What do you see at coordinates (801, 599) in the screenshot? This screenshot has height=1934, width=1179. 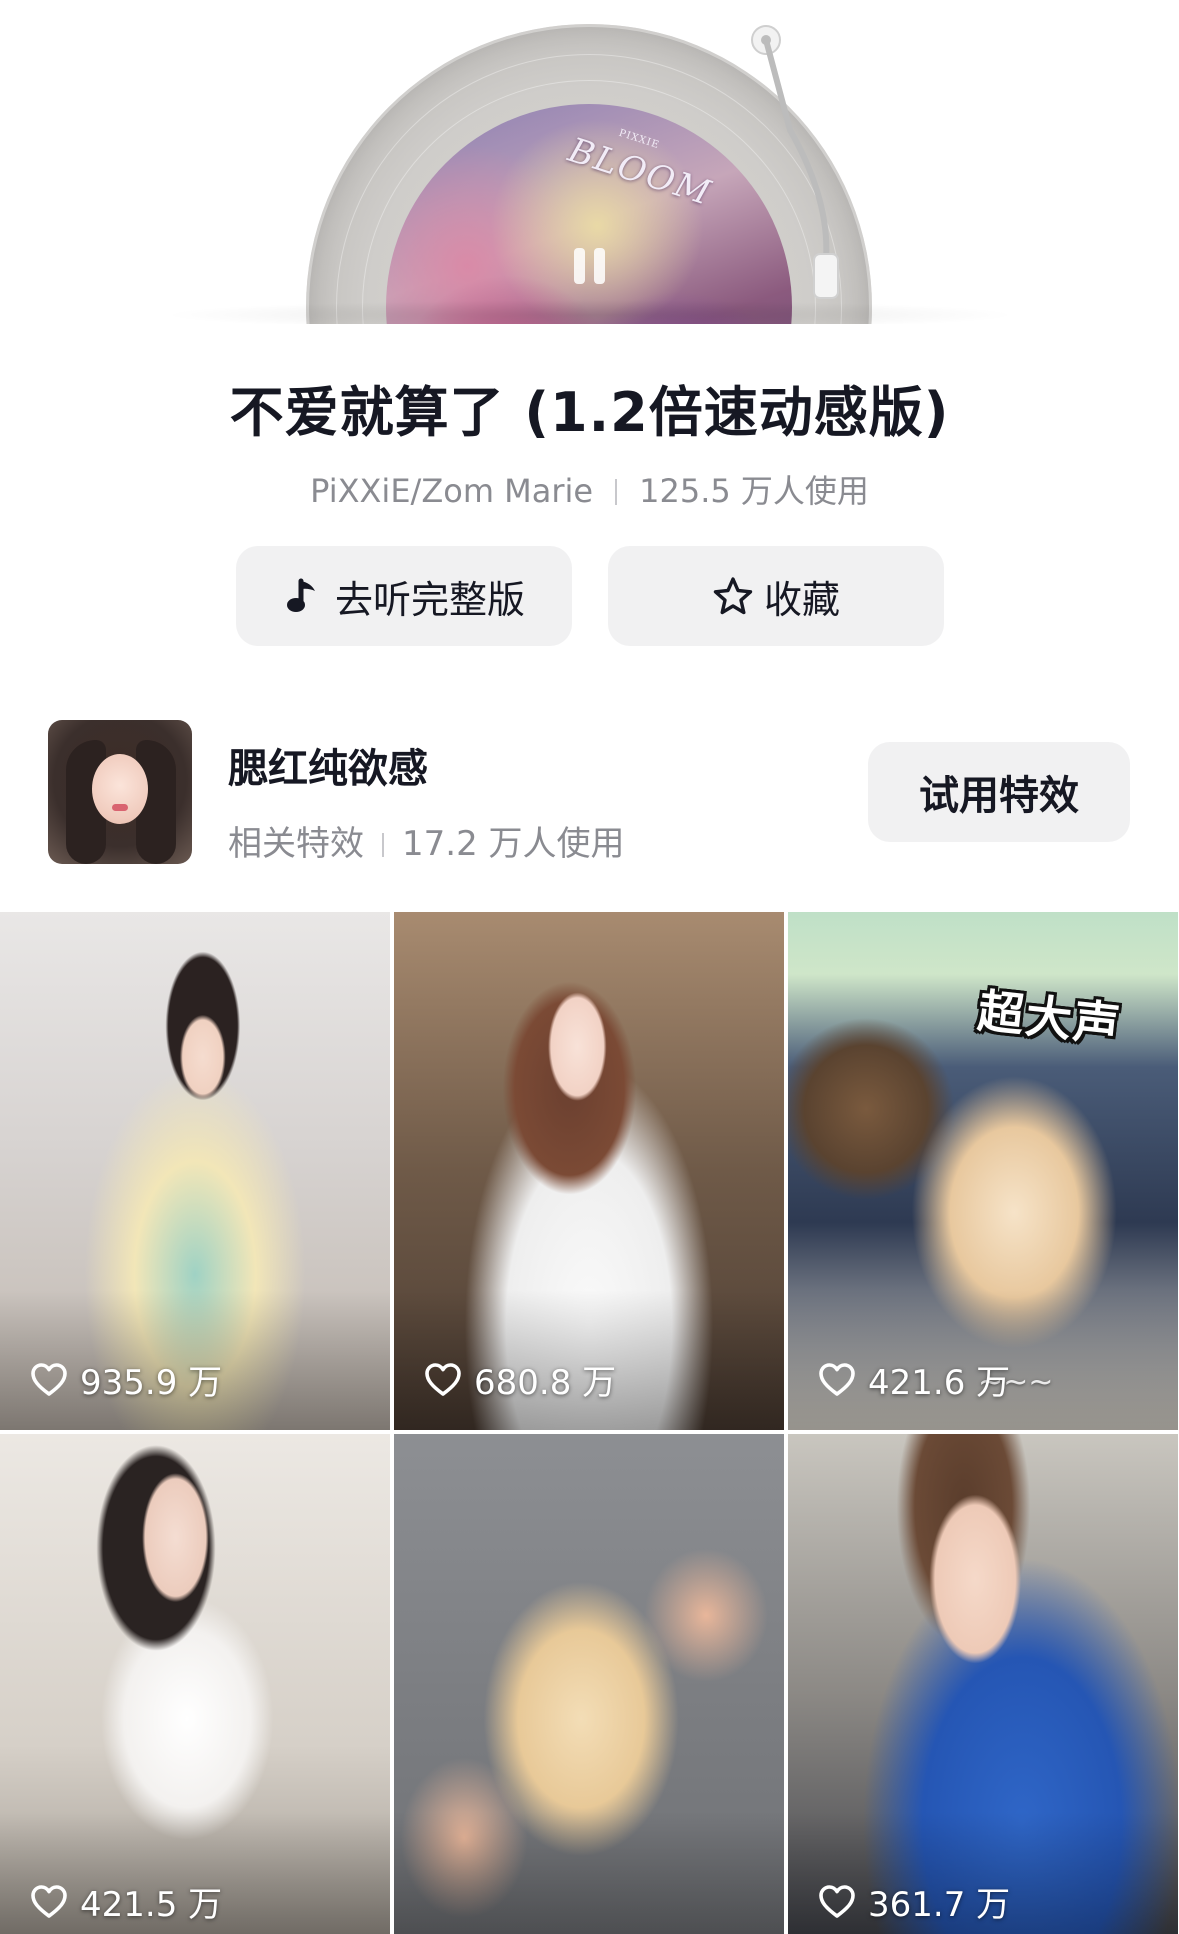 I see `favorite-label: 收藏` at bounding box center [801, 599].